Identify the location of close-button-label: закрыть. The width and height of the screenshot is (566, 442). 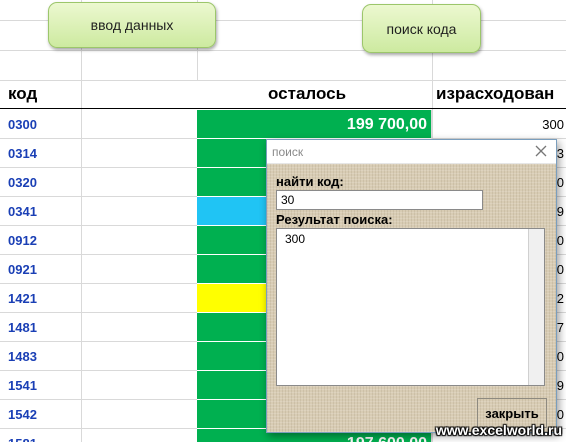
(512, 413).